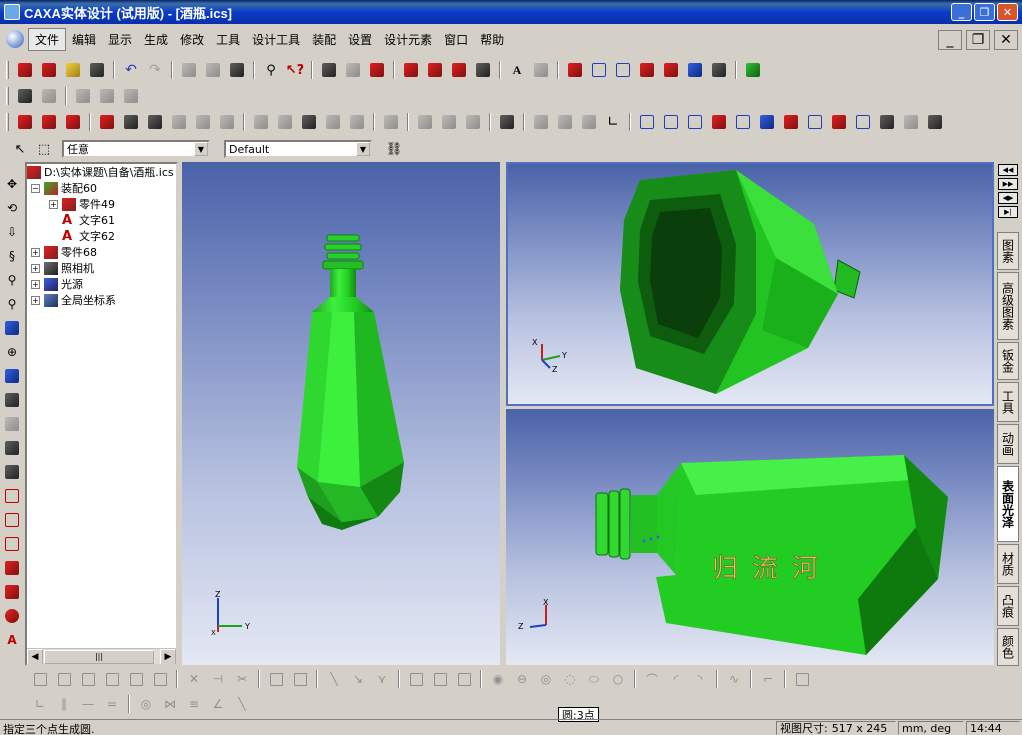 This screenshot has height=735, width=1022. What do you see at coordinates (120, 39) in the screenshot?
I see `menu-display: 显示` at bounding box center [120, 39].